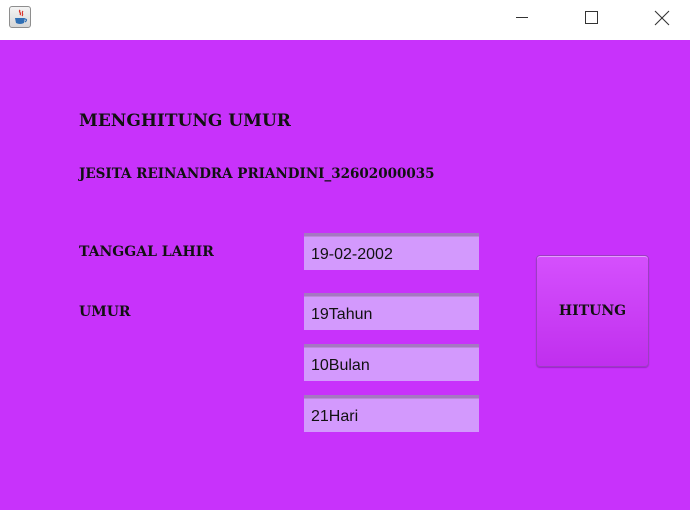  What do you see at coordinates (105, 312) in the screenshot?
I see `age-label: UMUR` at bounding box center [105, 312].